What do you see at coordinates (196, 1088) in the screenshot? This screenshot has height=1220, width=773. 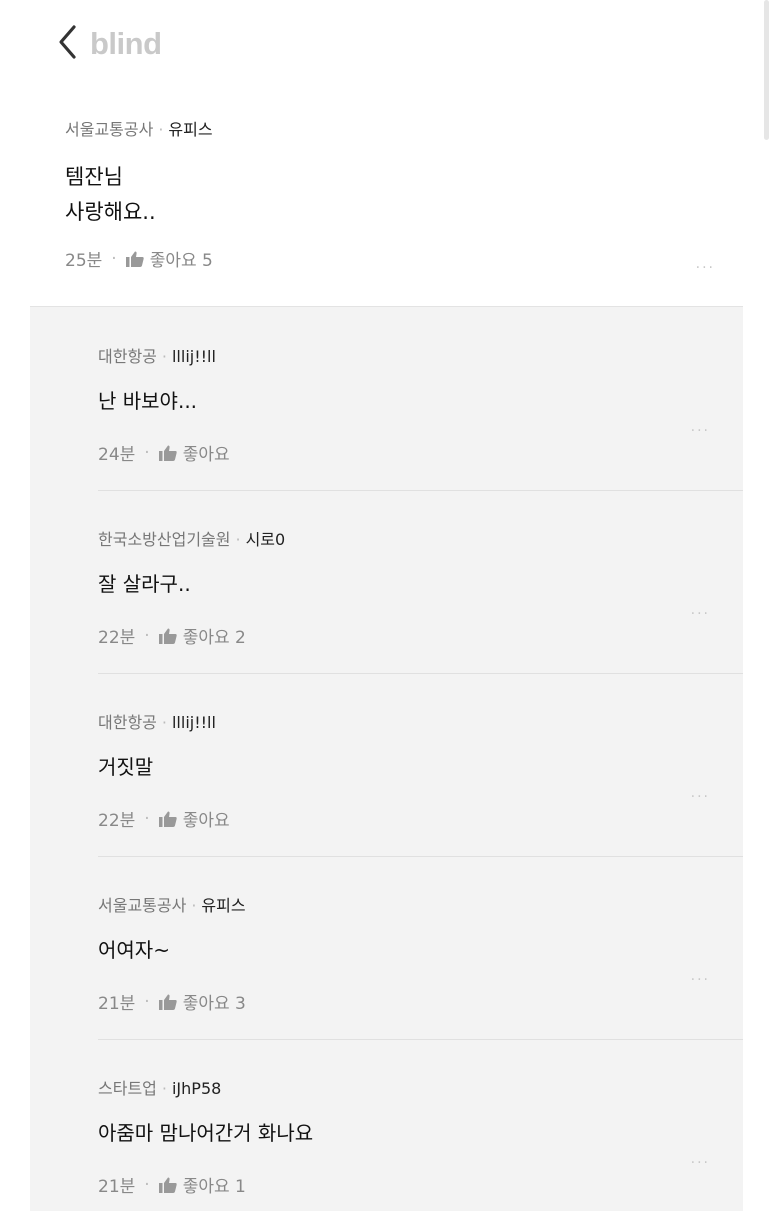 I see `comment-nickname: iJhP58` at bounding box center [196, 1088].